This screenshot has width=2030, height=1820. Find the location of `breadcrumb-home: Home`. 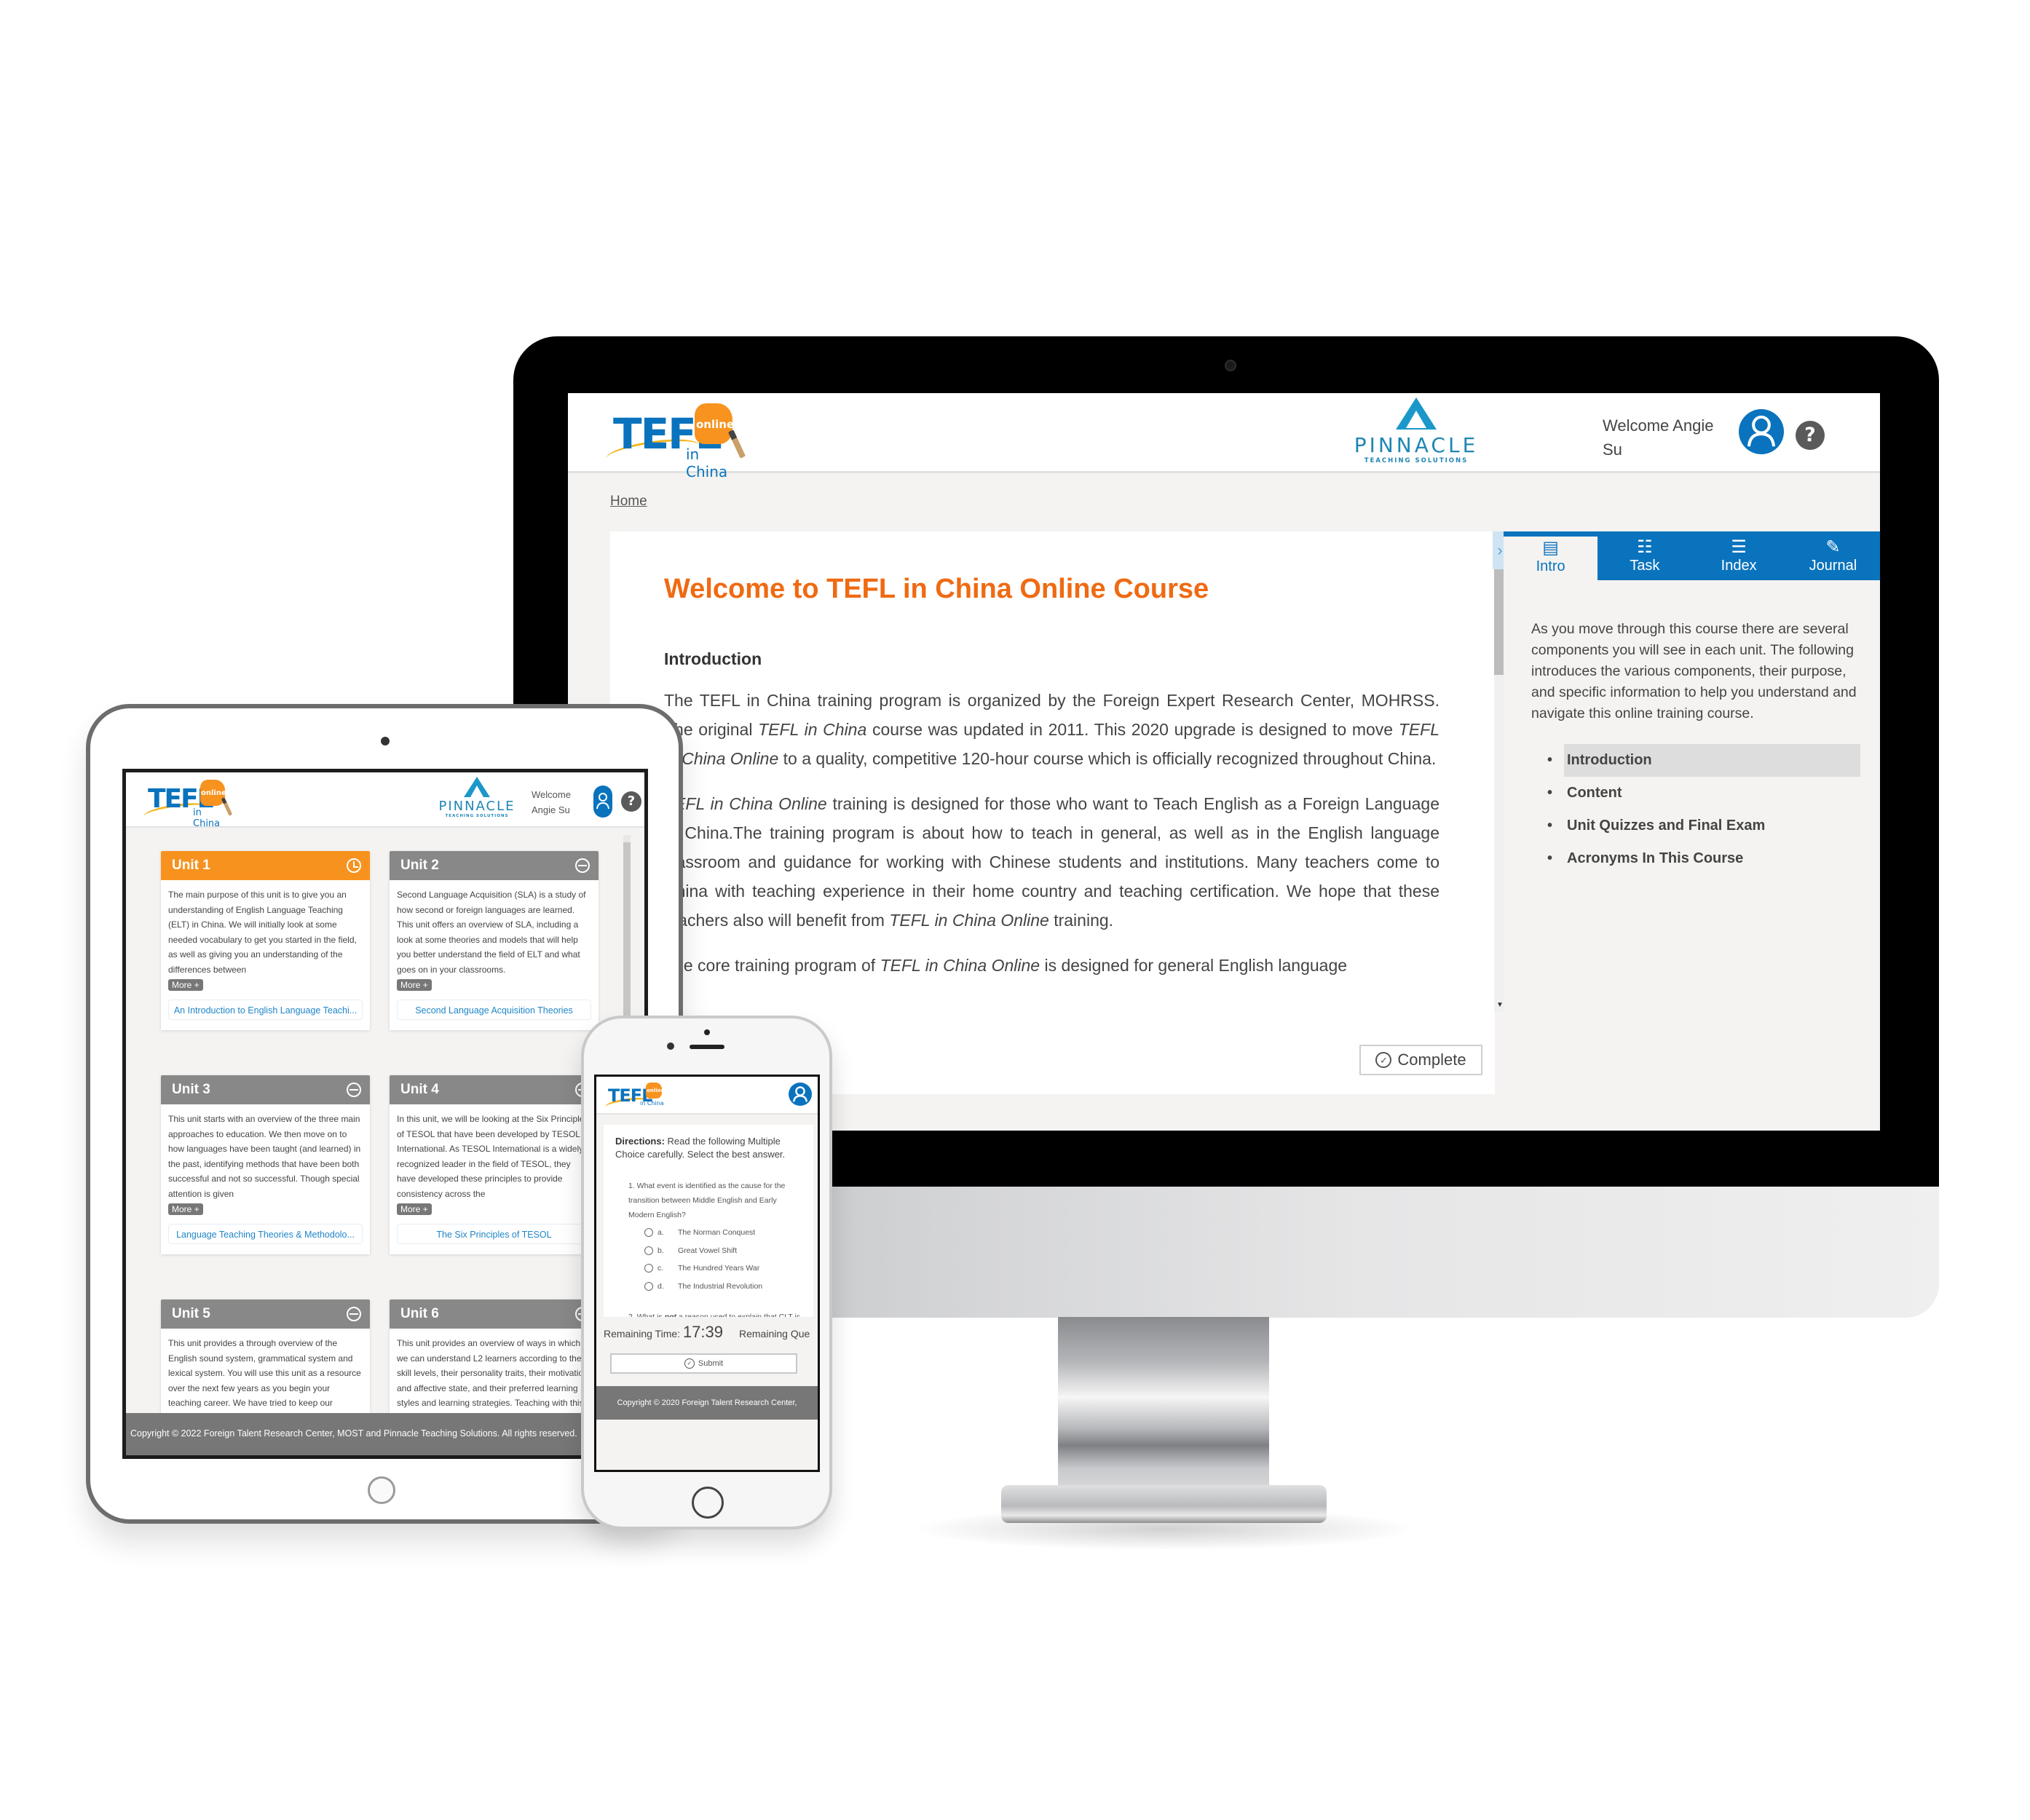

breadcrumb-home: Home is located at coordinates (628, 502).